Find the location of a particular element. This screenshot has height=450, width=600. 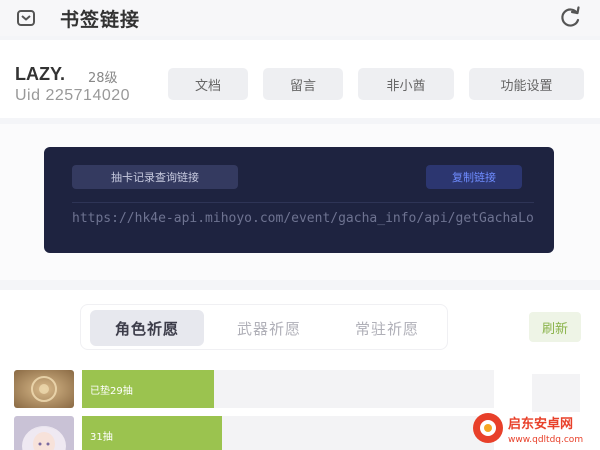

tab-weapon-wish: 武器祈愿 is located at coordinates (269, 328).